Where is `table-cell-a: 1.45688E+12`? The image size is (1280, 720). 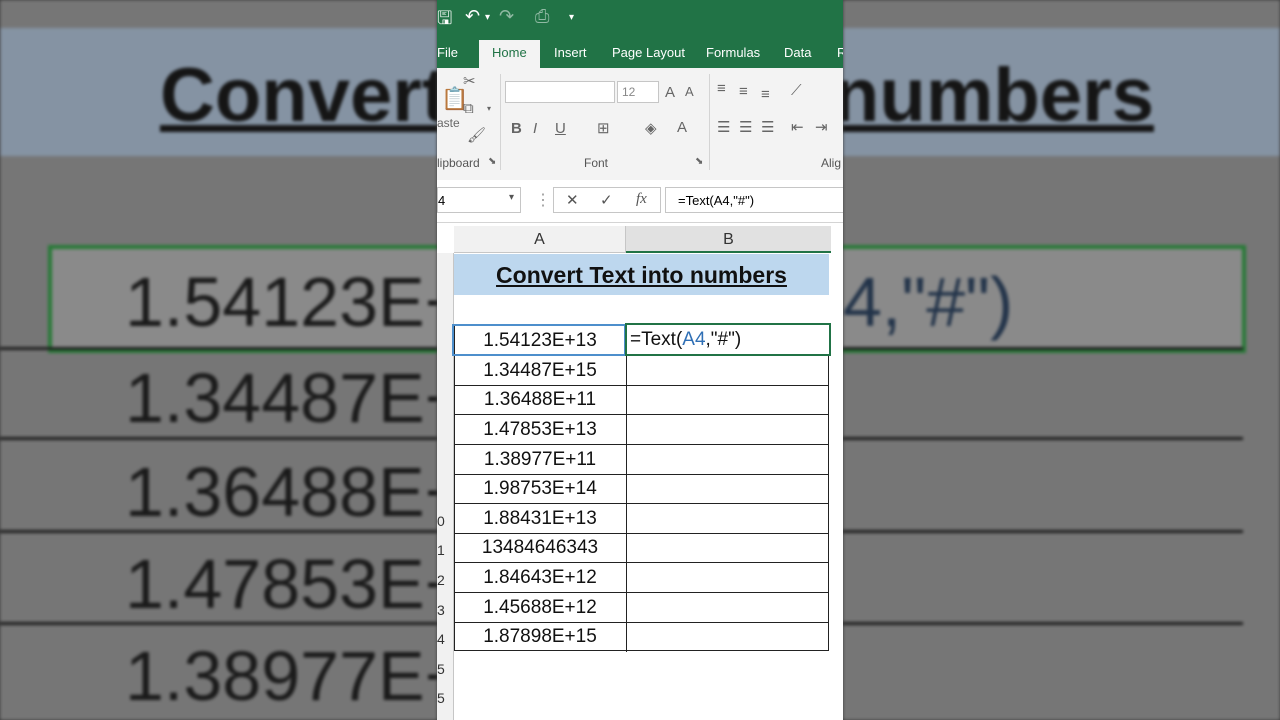
table-cell-a: 1.45688E+12 is located at coordinates (540, 608).